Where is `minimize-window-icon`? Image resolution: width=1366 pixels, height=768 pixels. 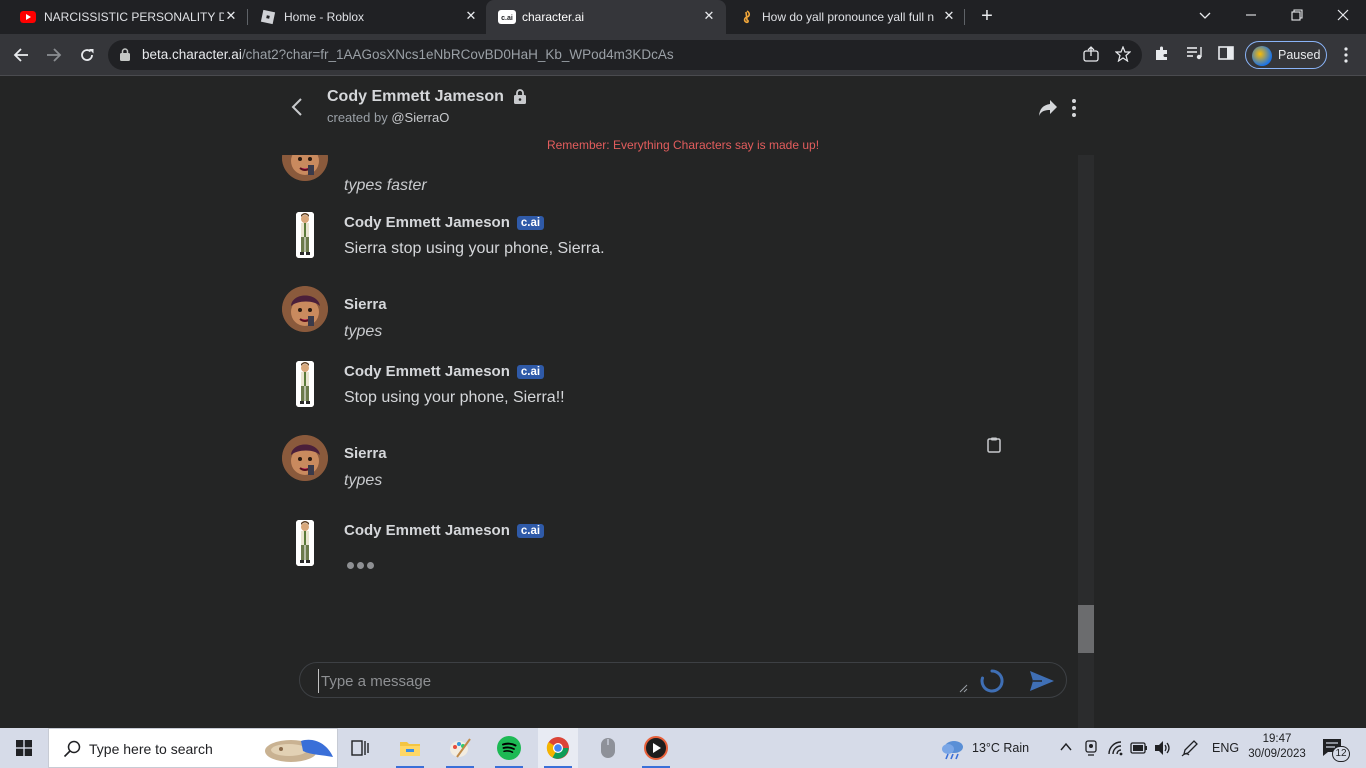
minimize-window-icon is located at coordinates (1251, 15).